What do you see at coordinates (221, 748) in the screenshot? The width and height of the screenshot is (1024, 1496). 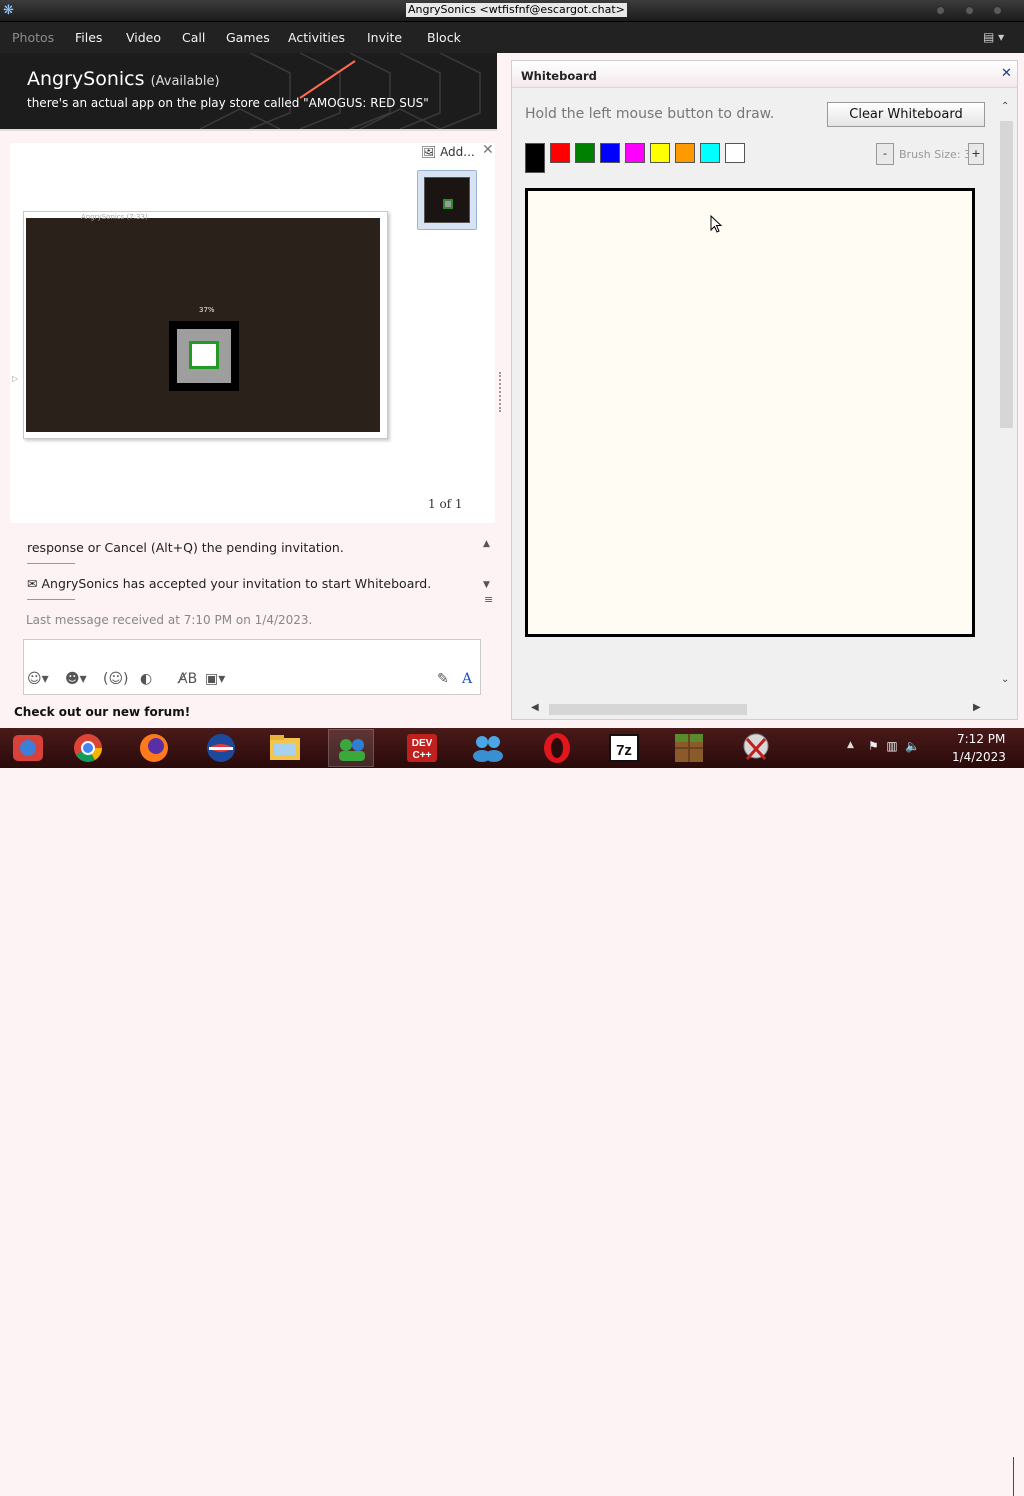 I see `taskbar-opera-gx-icon` at bounding box center [221, 748].